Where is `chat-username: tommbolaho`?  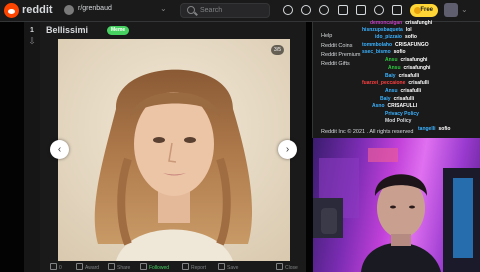 chat-username: tommbolaho is located at coordinates (377, 45).